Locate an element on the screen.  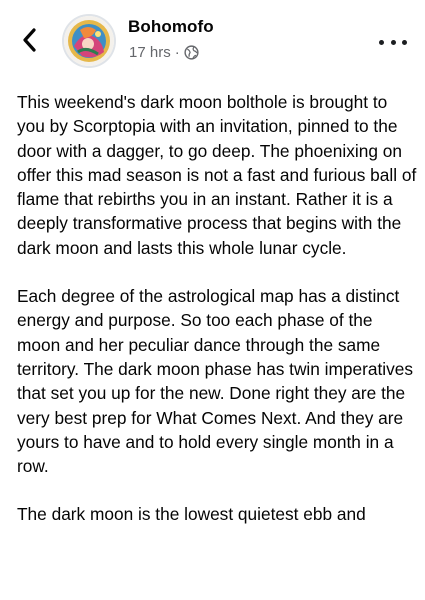
author-name: Bohomofo is located at coordinates (171, 27).